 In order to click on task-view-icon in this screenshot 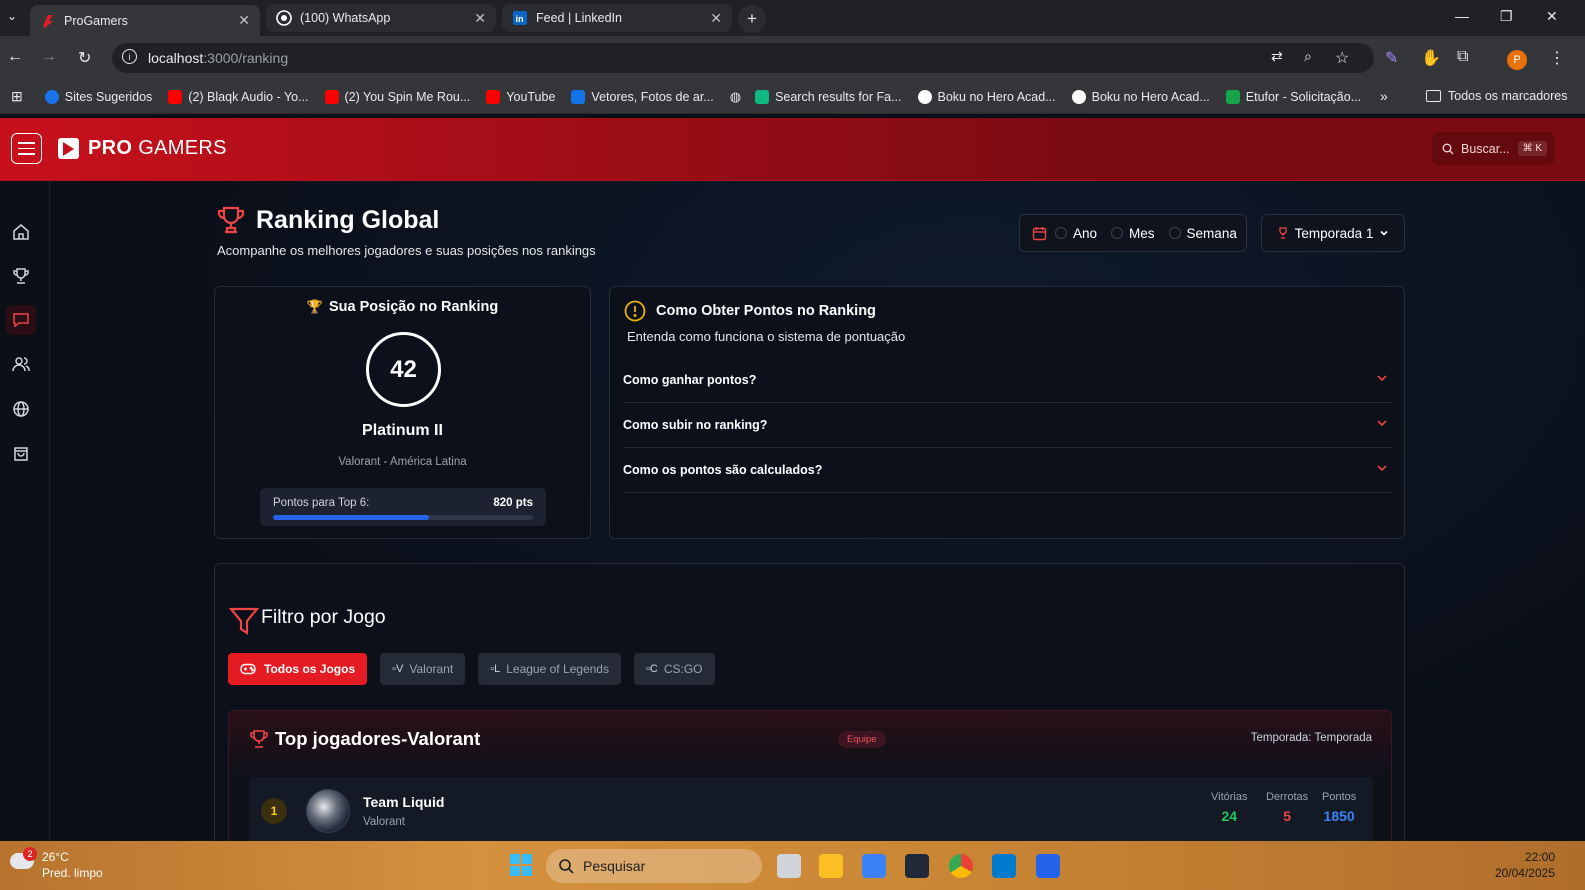, I will do `click(789, 866)`.